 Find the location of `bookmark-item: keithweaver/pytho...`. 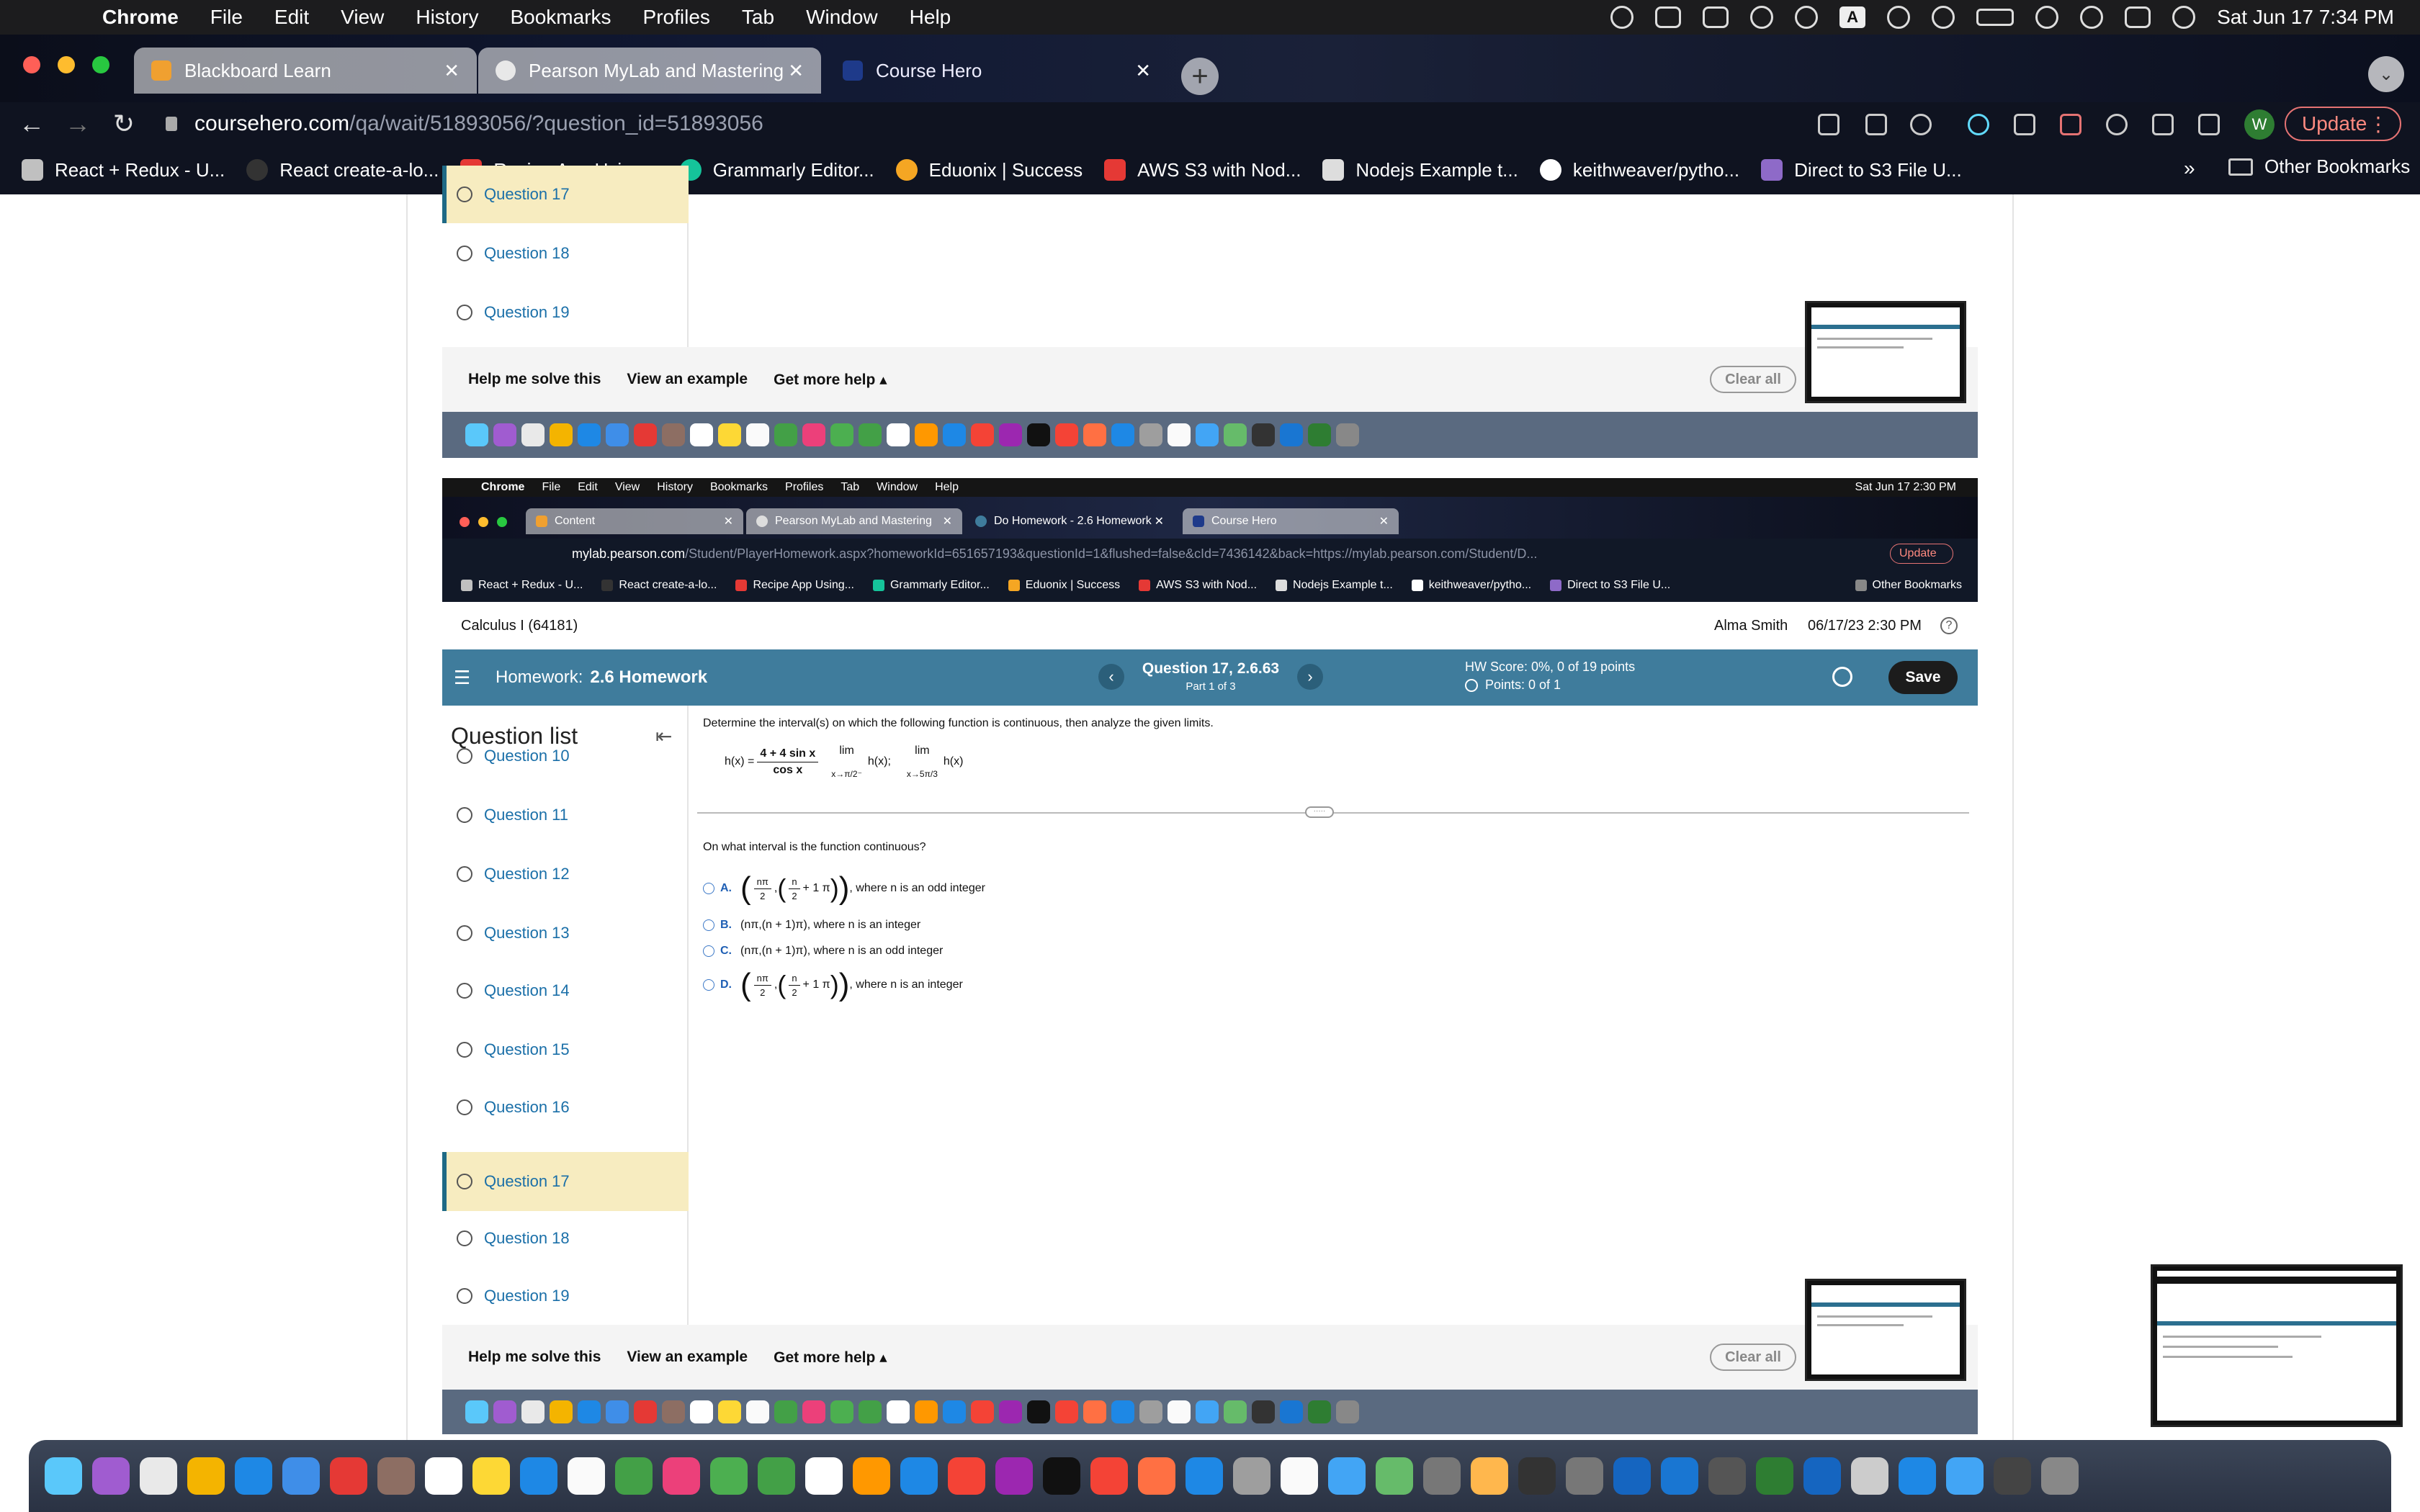

bookmark-item: keithweaver/pytho... is located at coordinates (1639, 170).